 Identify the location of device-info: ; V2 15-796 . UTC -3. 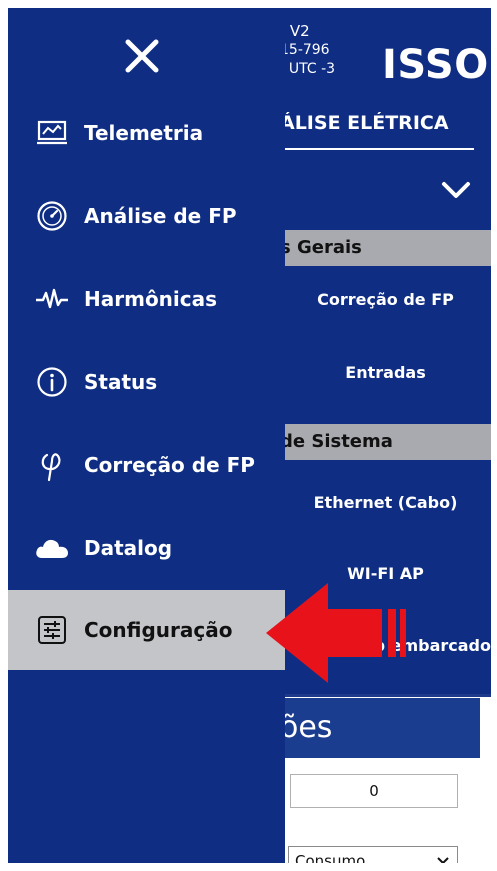
(307, 50).